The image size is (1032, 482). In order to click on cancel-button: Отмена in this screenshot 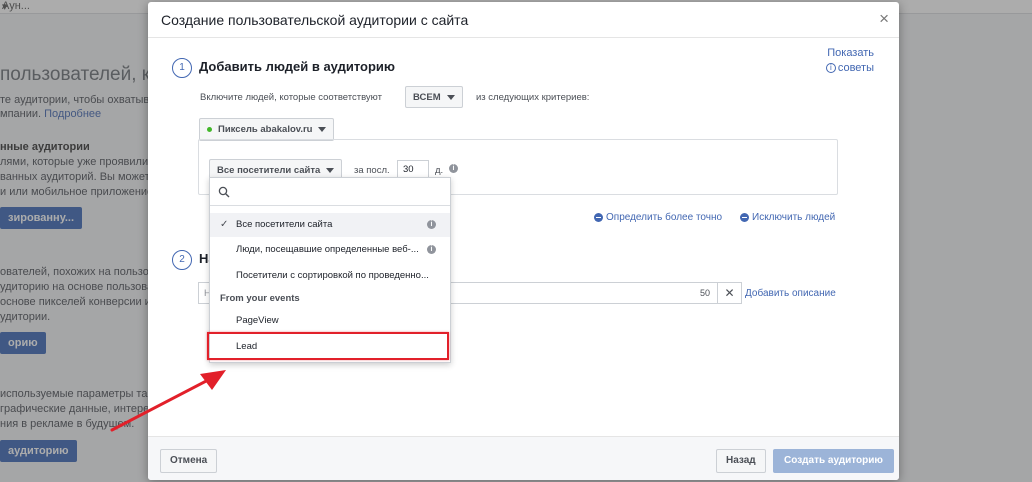, I will do `click(189, 461)`.